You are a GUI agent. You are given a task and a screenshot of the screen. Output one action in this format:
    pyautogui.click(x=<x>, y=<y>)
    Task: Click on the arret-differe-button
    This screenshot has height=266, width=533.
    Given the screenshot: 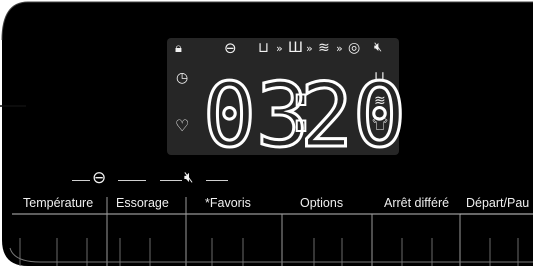 What is the action you would take?
    pyautogui.click(x=416, y=221)
    